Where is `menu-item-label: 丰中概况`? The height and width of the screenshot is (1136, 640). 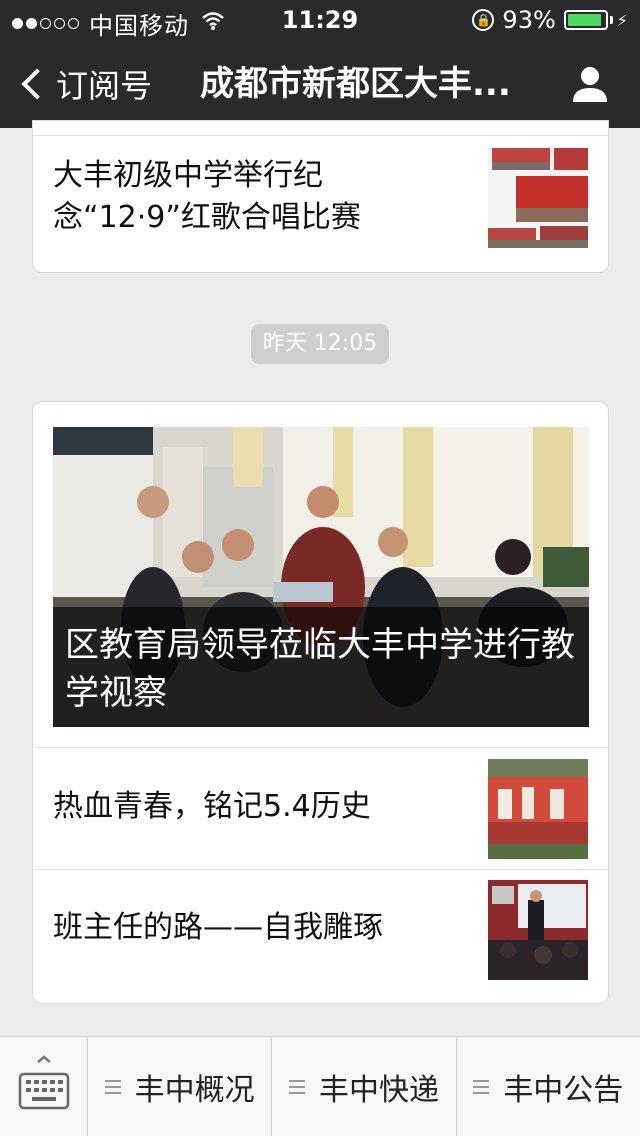
menu-item-label: 丰中概况 is located at coordinates (194, 1090).